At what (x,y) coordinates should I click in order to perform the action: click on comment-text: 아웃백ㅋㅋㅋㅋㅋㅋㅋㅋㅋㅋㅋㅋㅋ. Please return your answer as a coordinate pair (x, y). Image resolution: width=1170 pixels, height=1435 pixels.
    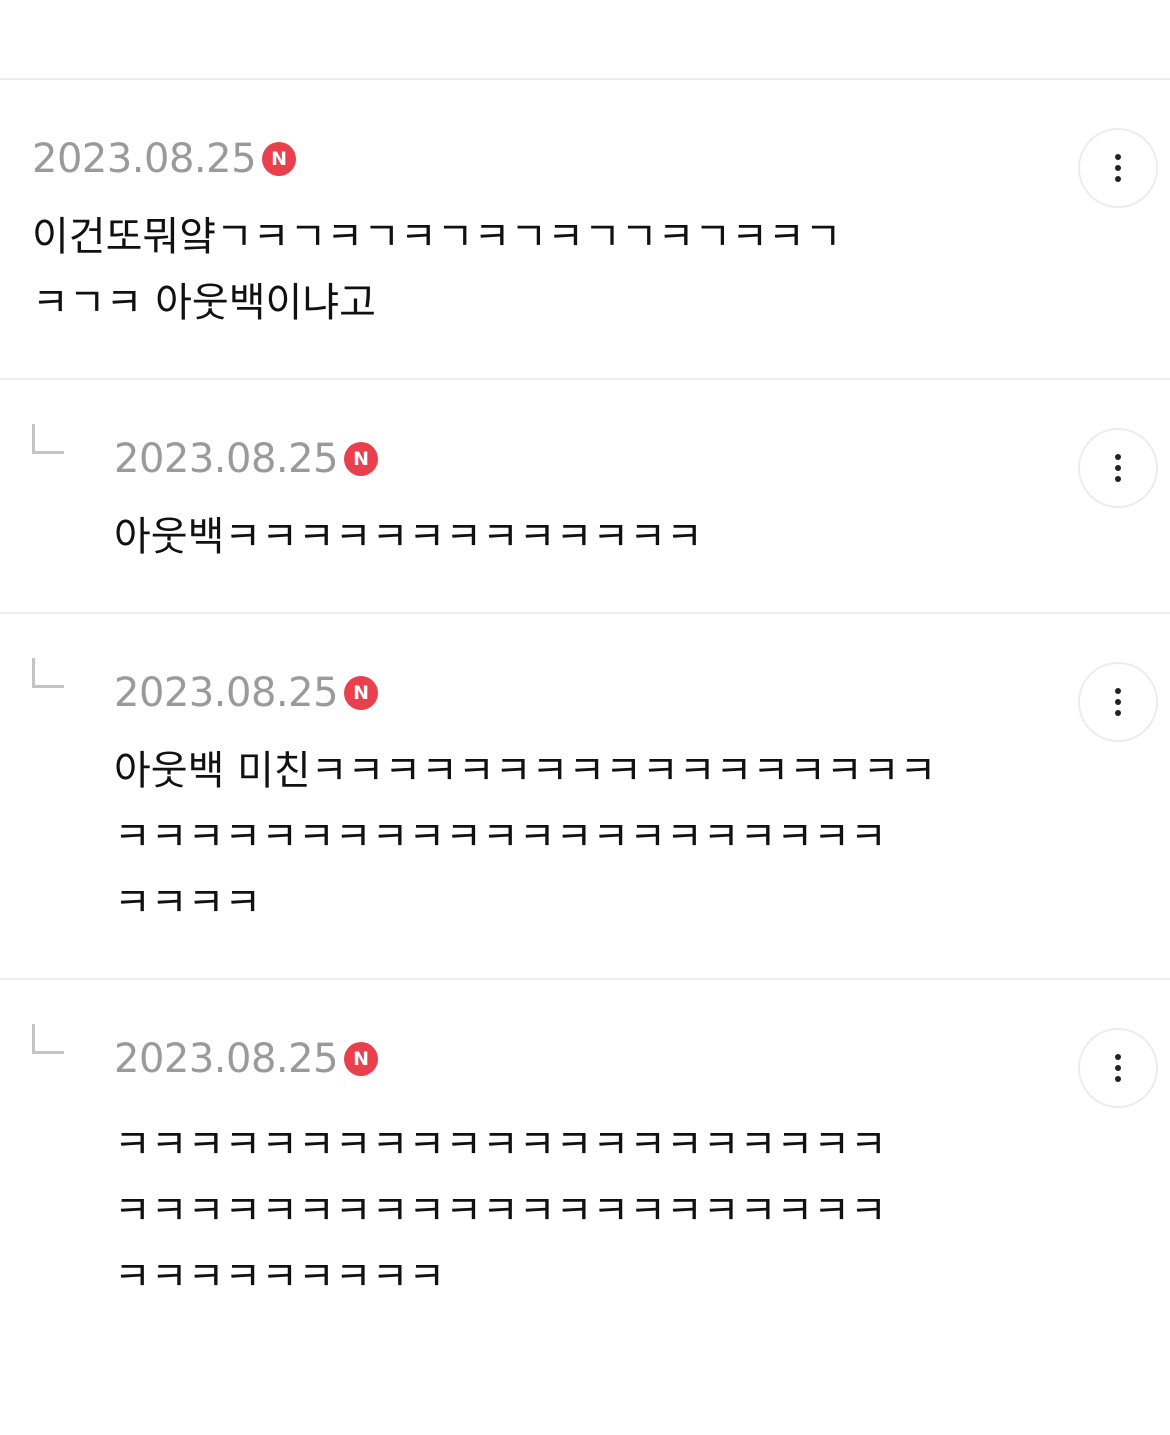
    Looking at the image, I should click on (408, 537).